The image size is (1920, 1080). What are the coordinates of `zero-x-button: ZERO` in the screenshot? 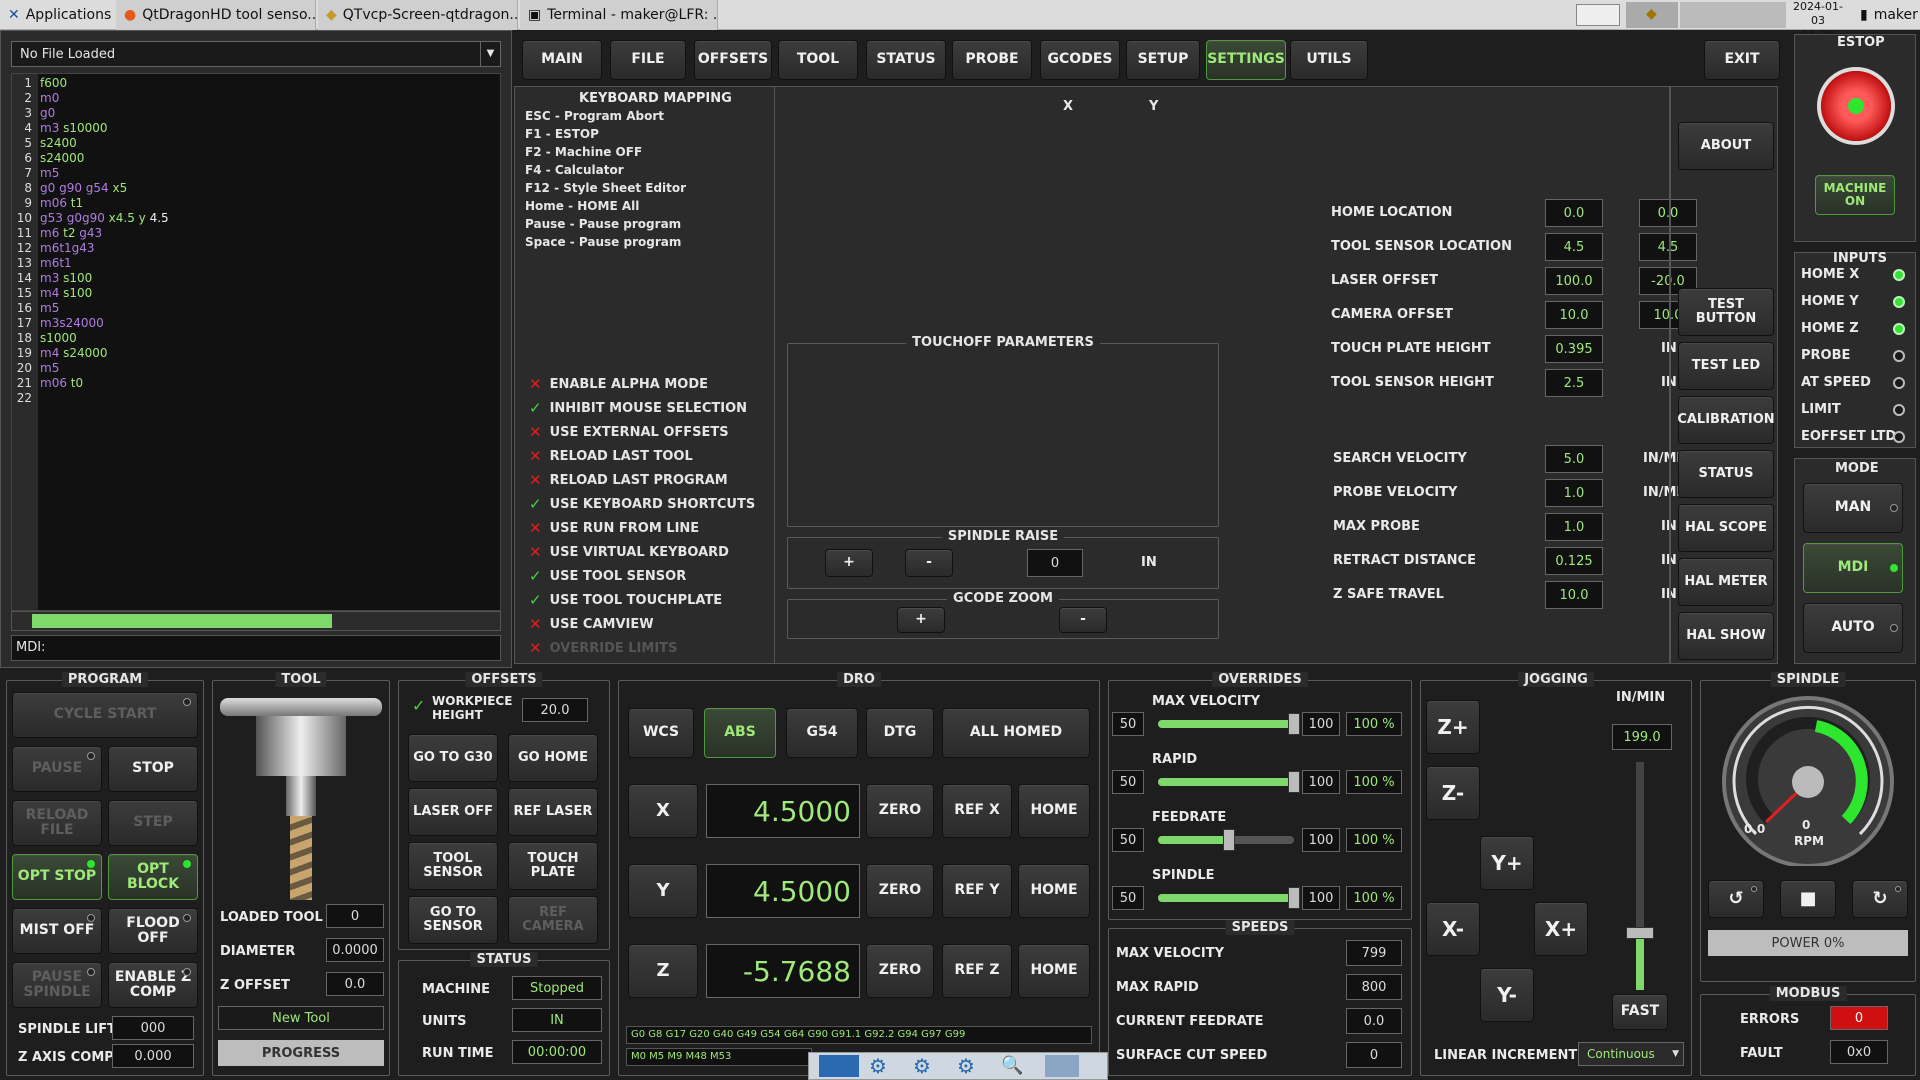 It's located at (900, 811).